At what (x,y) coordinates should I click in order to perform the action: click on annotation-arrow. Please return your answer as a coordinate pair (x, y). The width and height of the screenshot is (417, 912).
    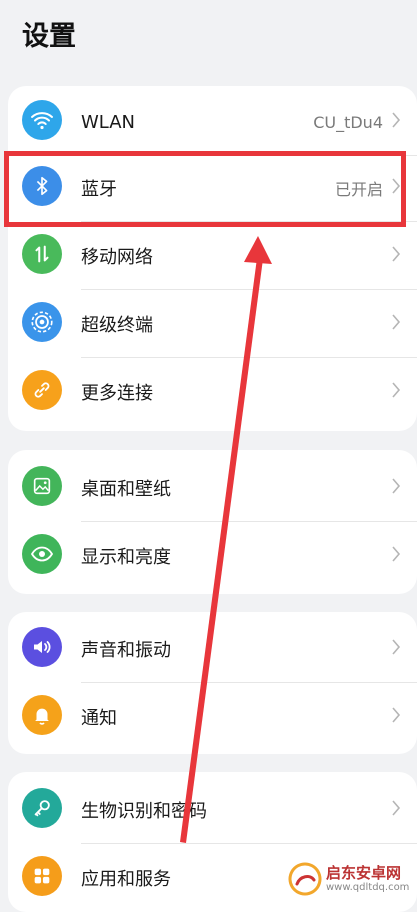
    Looking at the image, I should click on (226, 539).